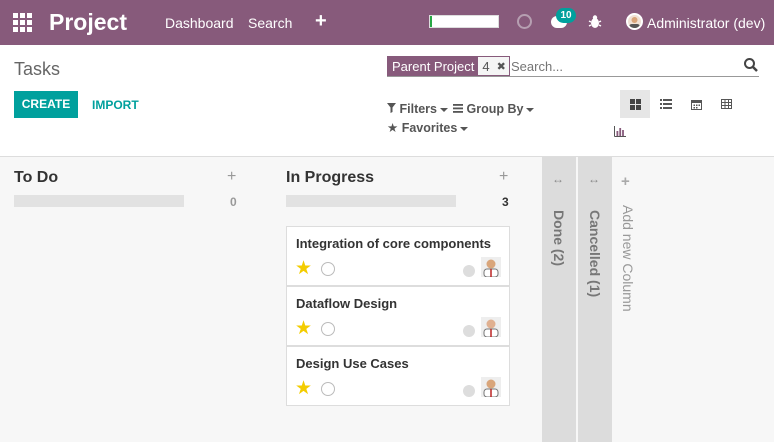 This screenshot has width=774, height=442. I want to click on add-column-label: Add new Column, so click(628, 258).